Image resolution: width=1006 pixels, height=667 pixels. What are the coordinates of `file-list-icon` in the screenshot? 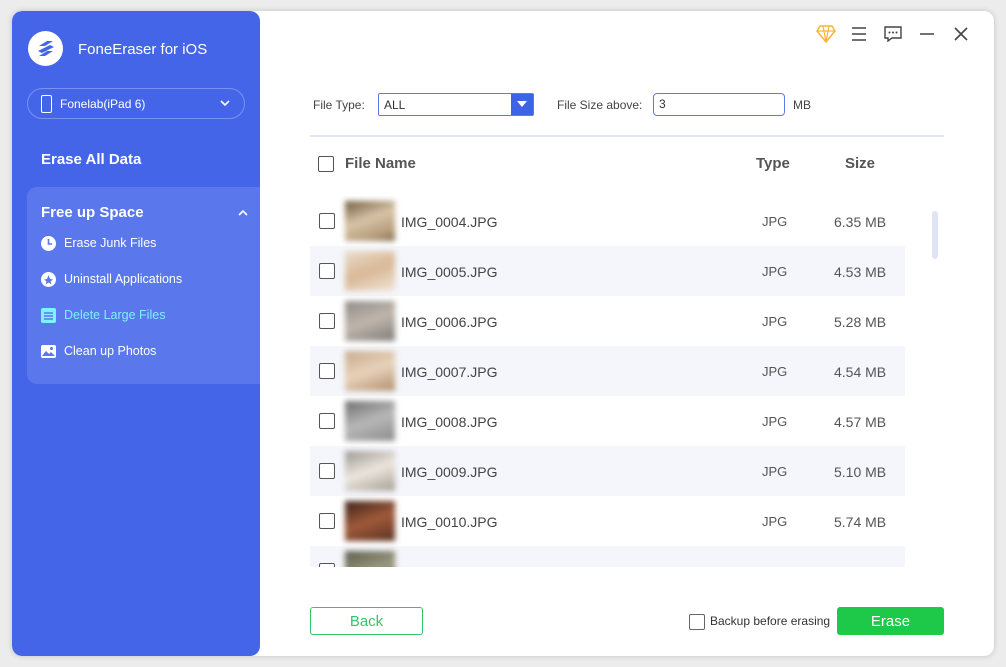 It's located at (48, 315).